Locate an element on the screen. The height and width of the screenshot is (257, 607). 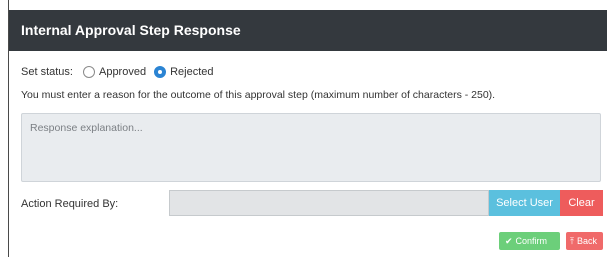
check-icon: ✔ is located at coordinates (509, 241).